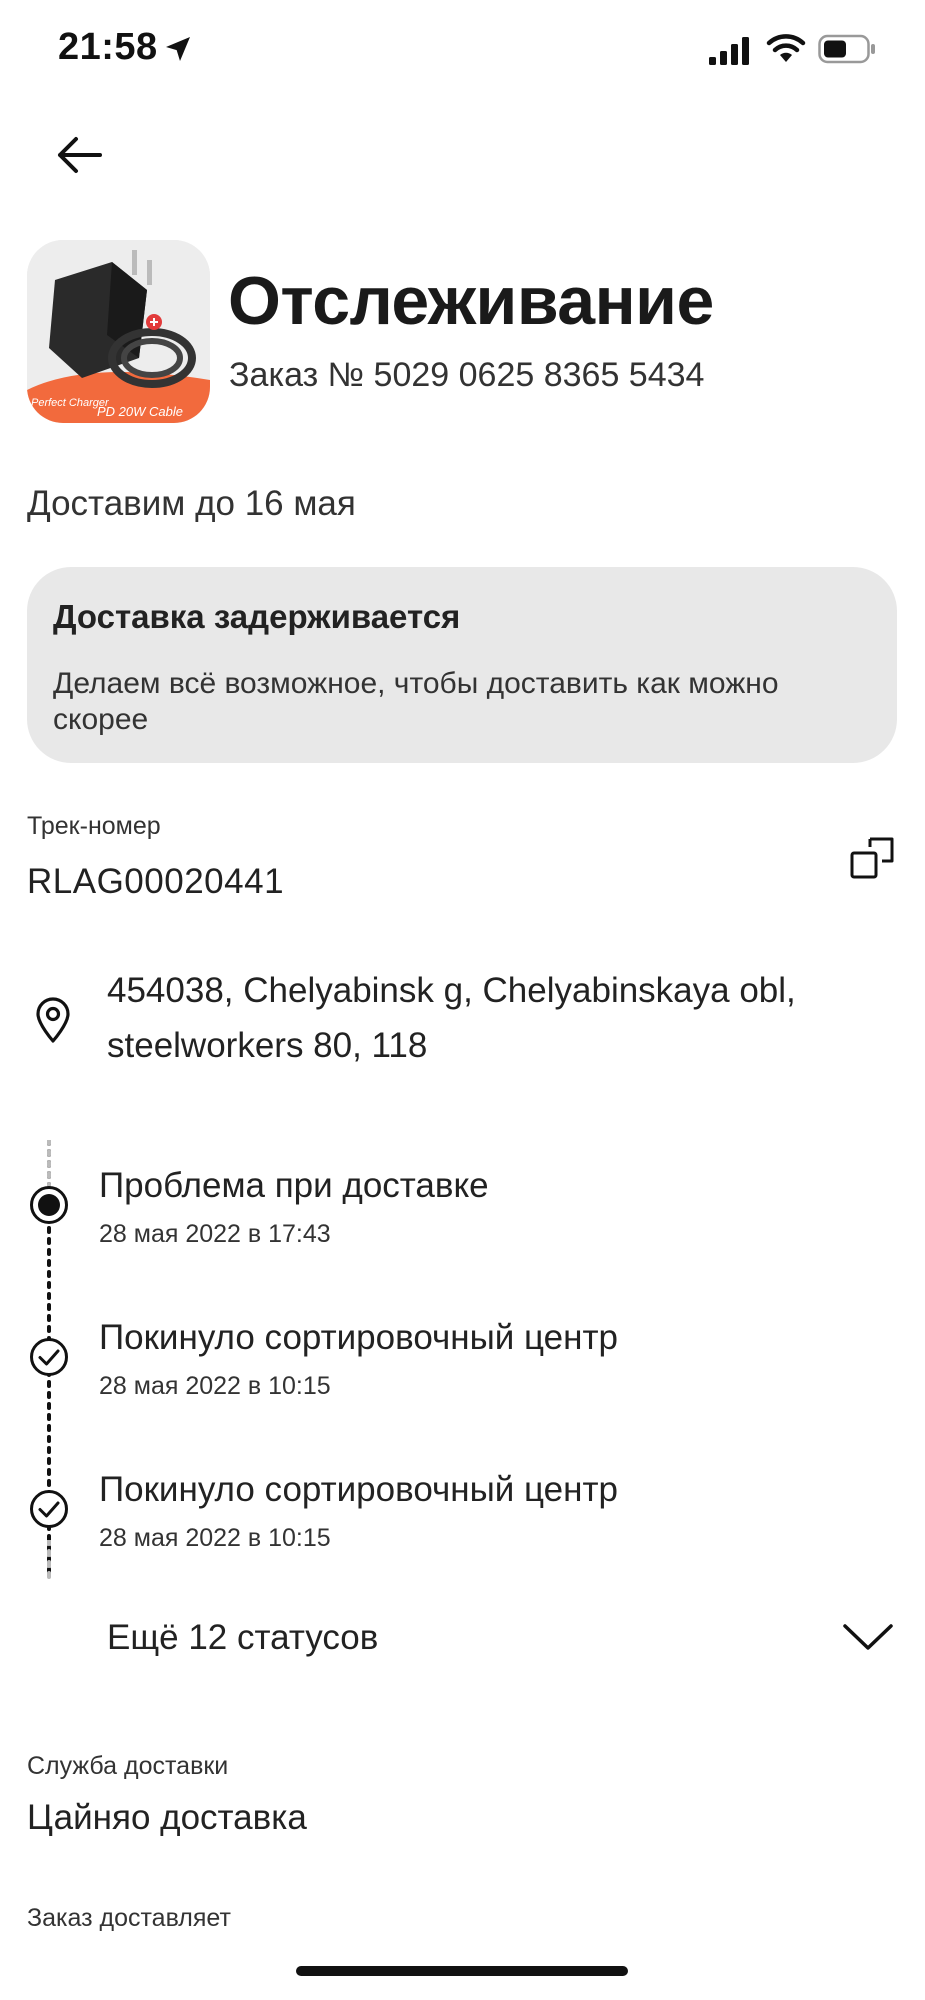 The width and height of the screenshot is (925, 2000). I want to click on track-number-label: Трек-номер, so click(94, 826).